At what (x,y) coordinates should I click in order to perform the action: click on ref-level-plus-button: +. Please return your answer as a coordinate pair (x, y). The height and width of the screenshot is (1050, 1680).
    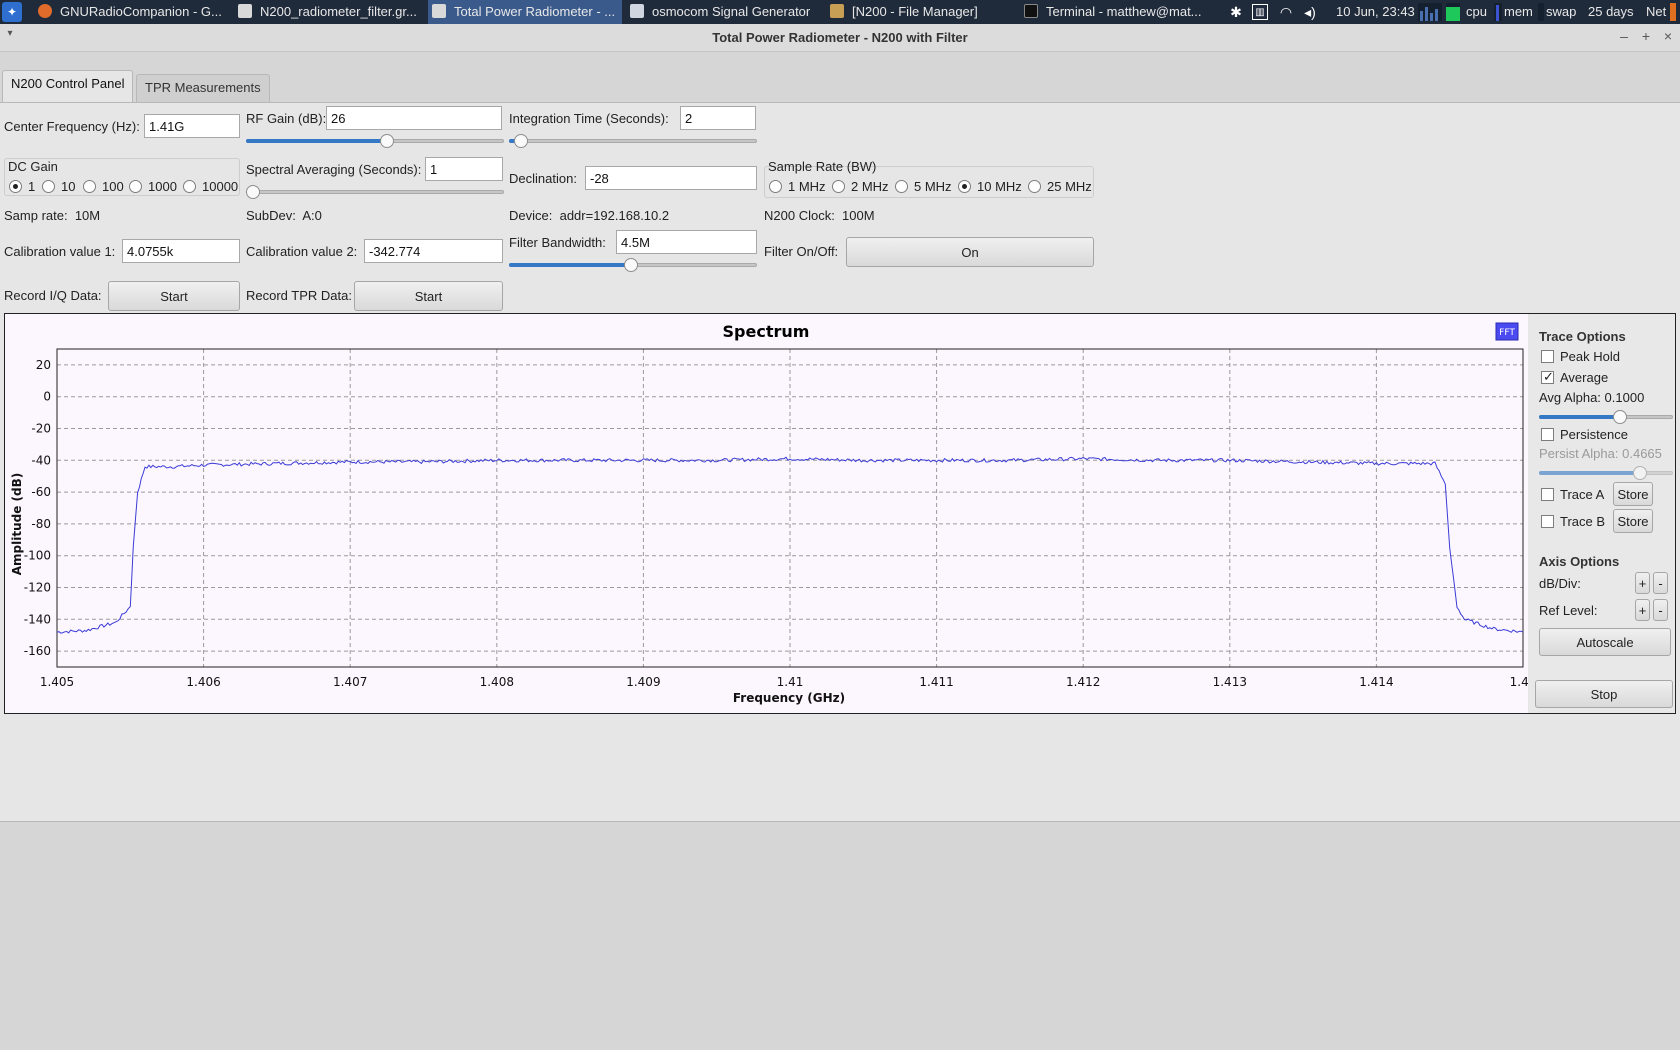
    Looking at the image, I should click on (1642, 610).